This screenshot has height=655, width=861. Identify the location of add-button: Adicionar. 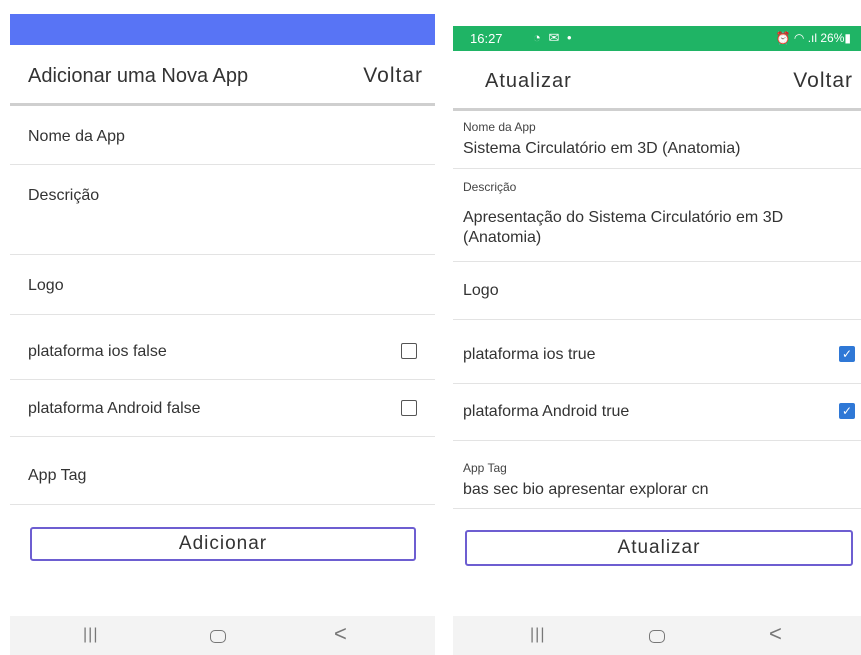
(223, 544).